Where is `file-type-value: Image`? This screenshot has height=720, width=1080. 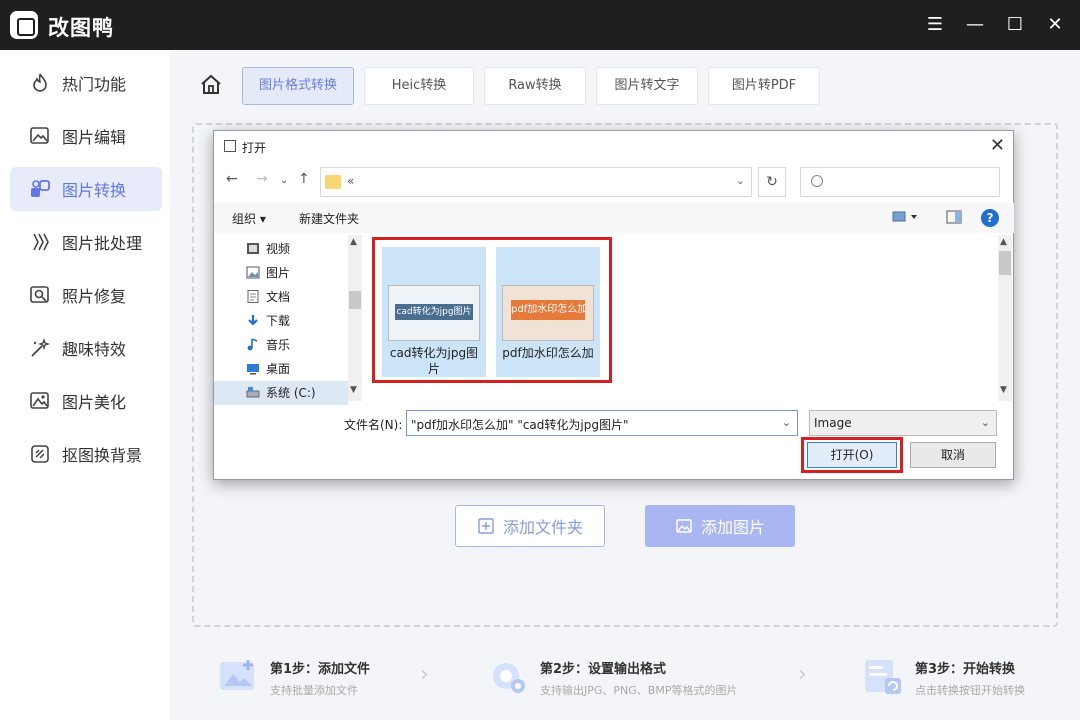
file-type-value: Image is located at coordinates (833, 423).